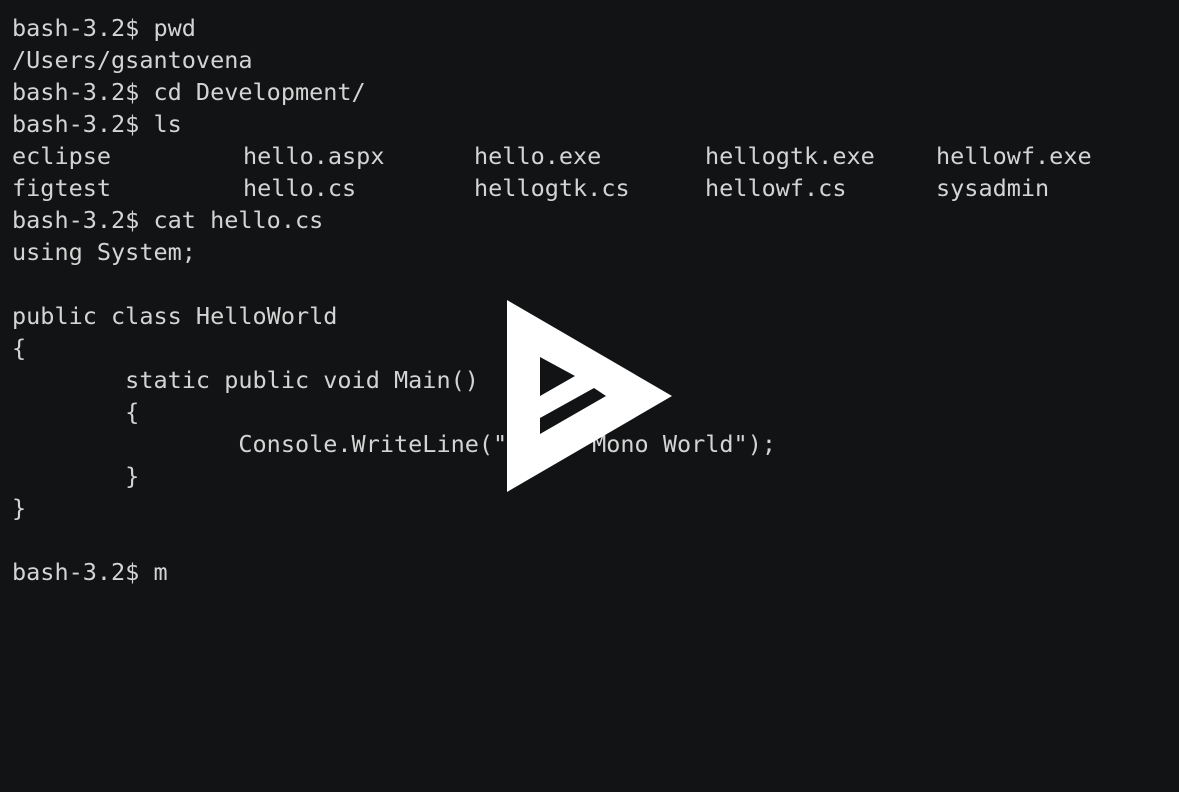 Image resolution: width=1179 pixels, height=792 pixels. Describe the element at coordinates (595, 572) in the screenshot. I see `terminal-prompt: bash-3.2$ m` at that location.